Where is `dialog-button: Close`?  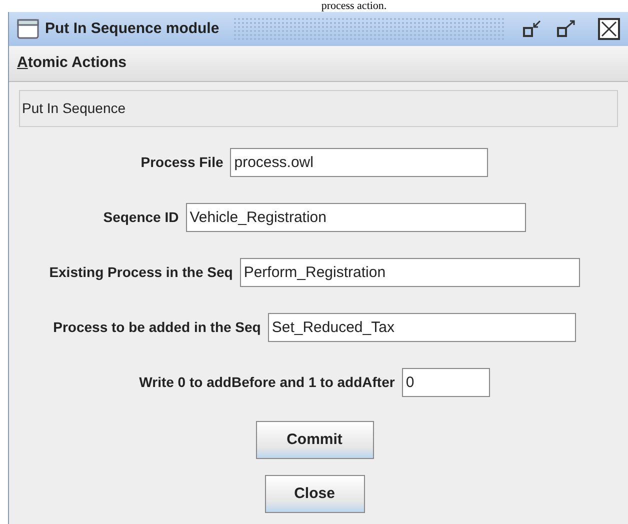 dialog-button: Close is located at coordinates (314, 494).